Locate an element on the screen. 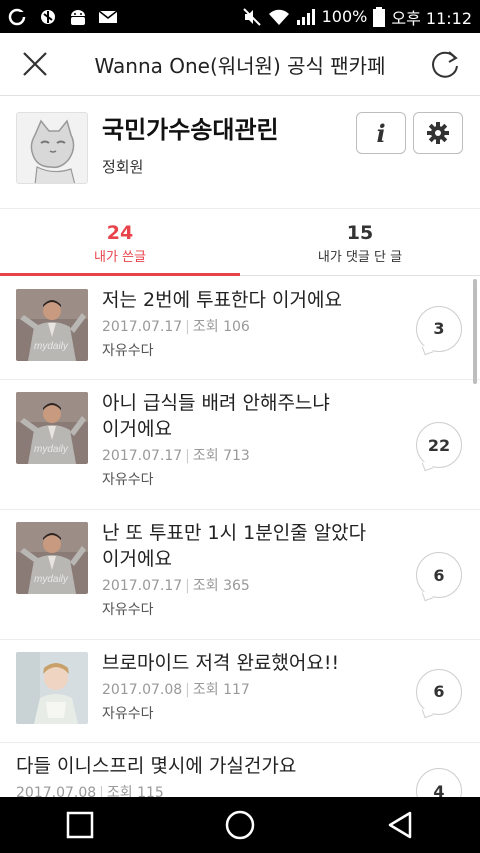  status-bar: 100% 오후 11:12 is located at coordinates (240, 16).